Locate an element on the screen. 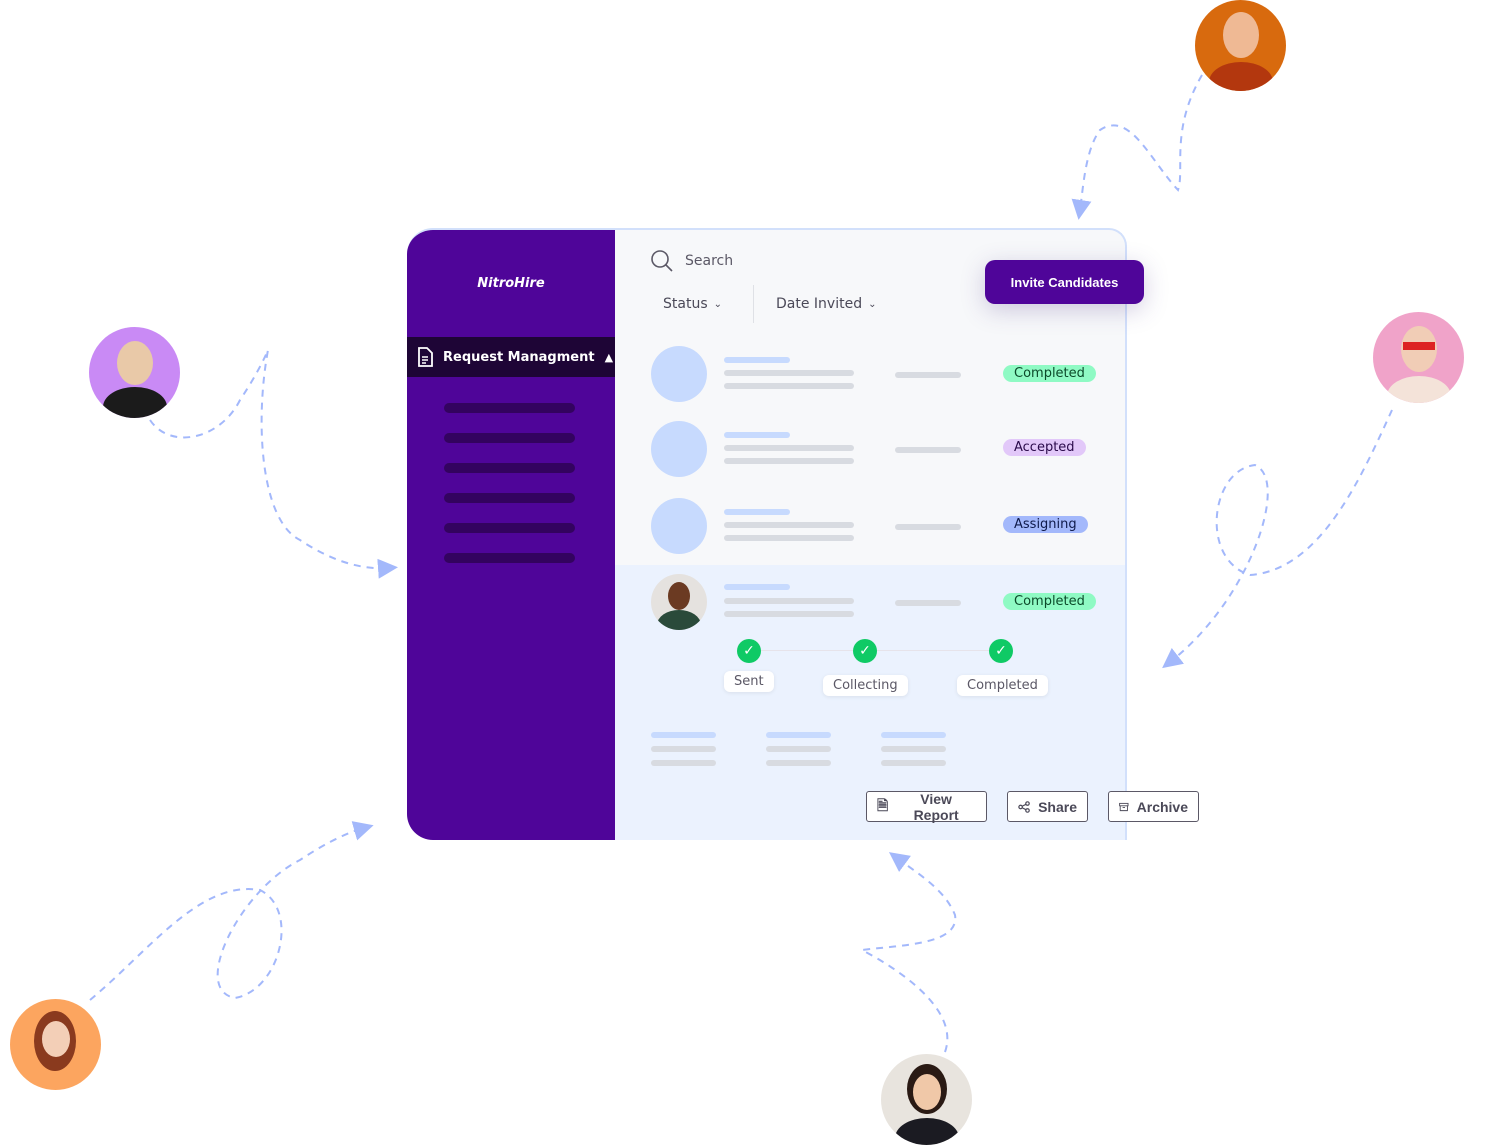  archive-button: Archive is located at coordinates (1153, 806).